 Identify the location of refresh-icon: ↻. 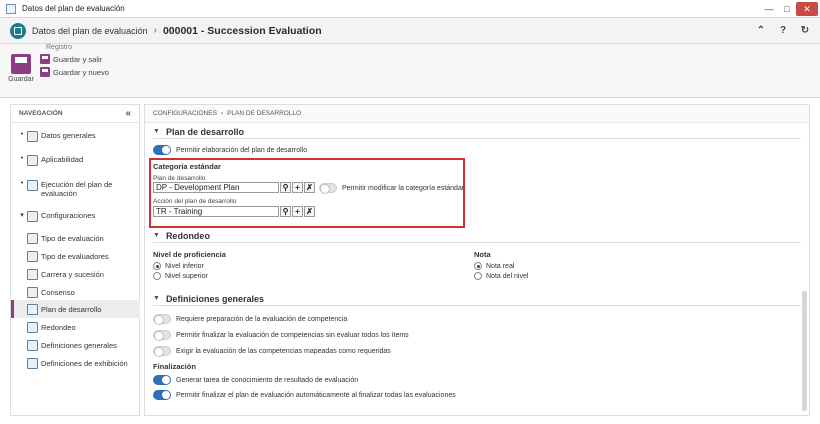
(805, 30).